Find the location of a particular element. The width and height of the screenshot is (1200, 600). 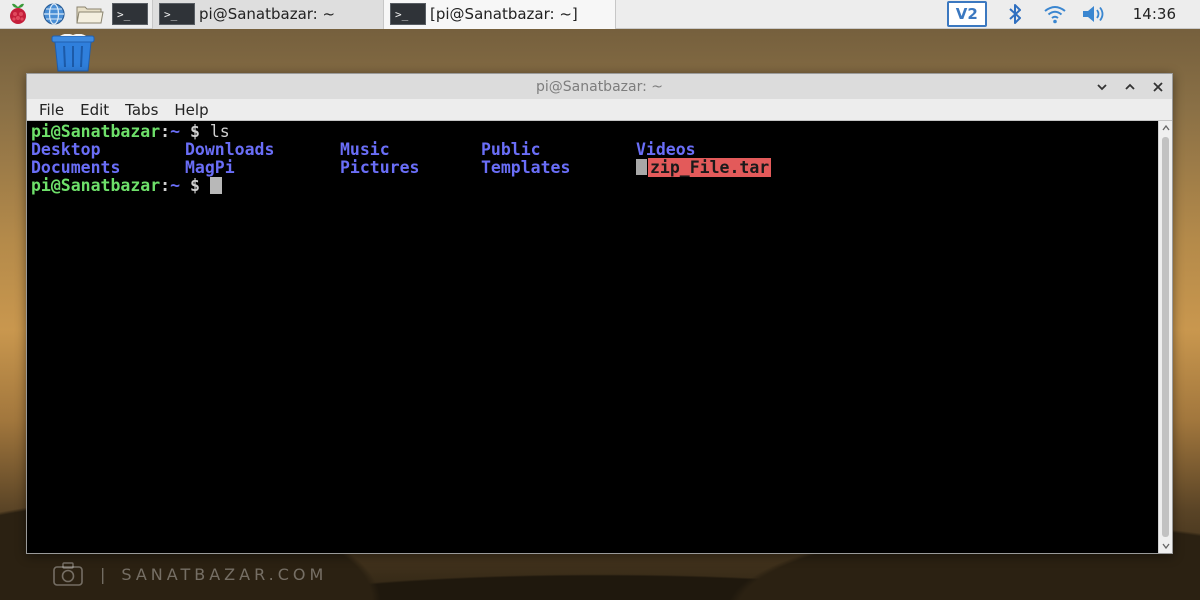

archive-entry: zip_File.tar is located at coordinates (704, 167).